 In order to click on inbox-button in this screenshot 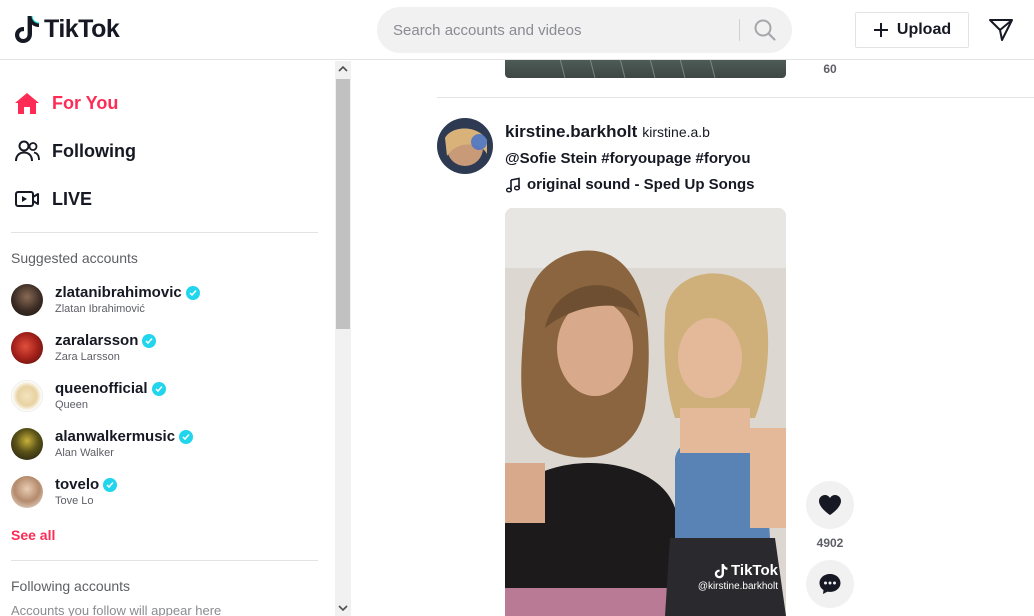, I will do `click(1001, 32)`.